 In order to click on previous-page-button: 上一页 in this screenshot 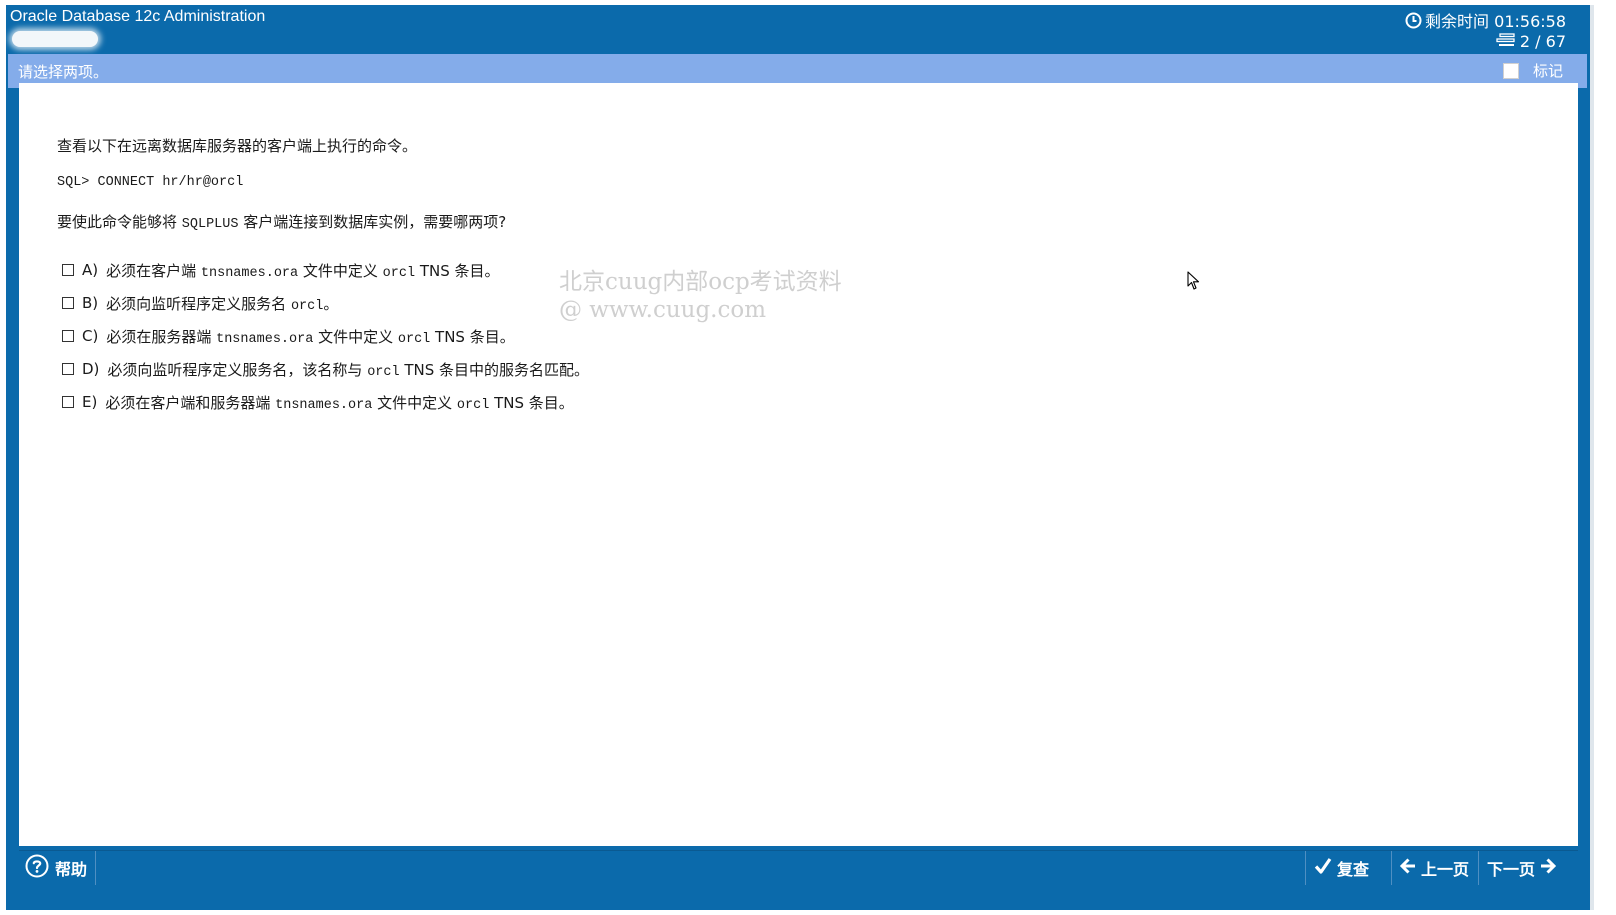, I will do `click(1434, 868)`.